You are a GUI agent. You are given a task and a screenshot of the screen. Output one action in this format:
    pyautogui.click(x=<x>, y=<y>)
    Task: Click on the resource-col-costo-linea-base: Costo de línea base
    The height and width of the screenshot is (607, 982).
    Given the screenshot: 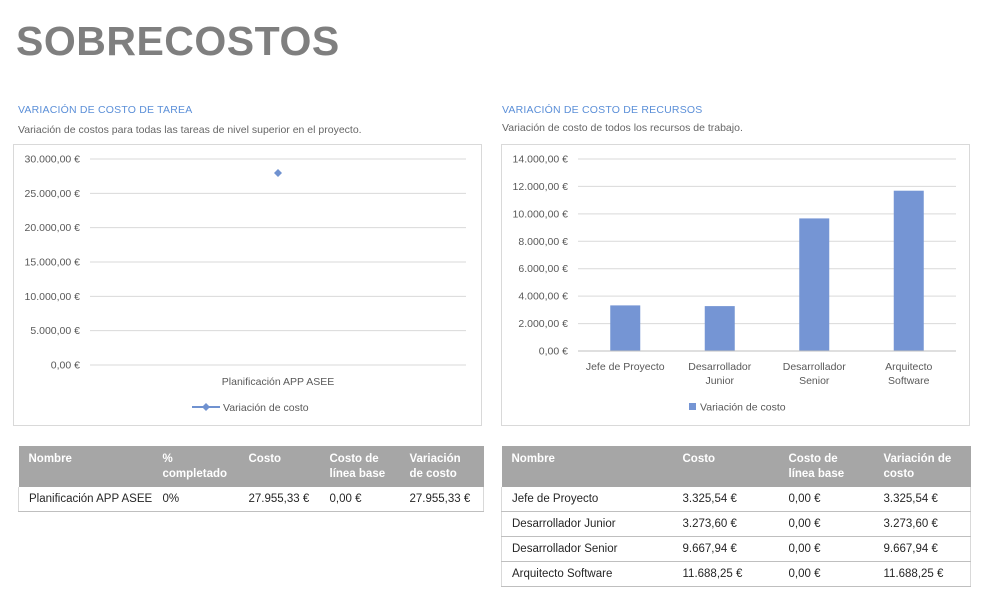 What is the action you would take?
    pyautogui.click(x=826, y=466)
    